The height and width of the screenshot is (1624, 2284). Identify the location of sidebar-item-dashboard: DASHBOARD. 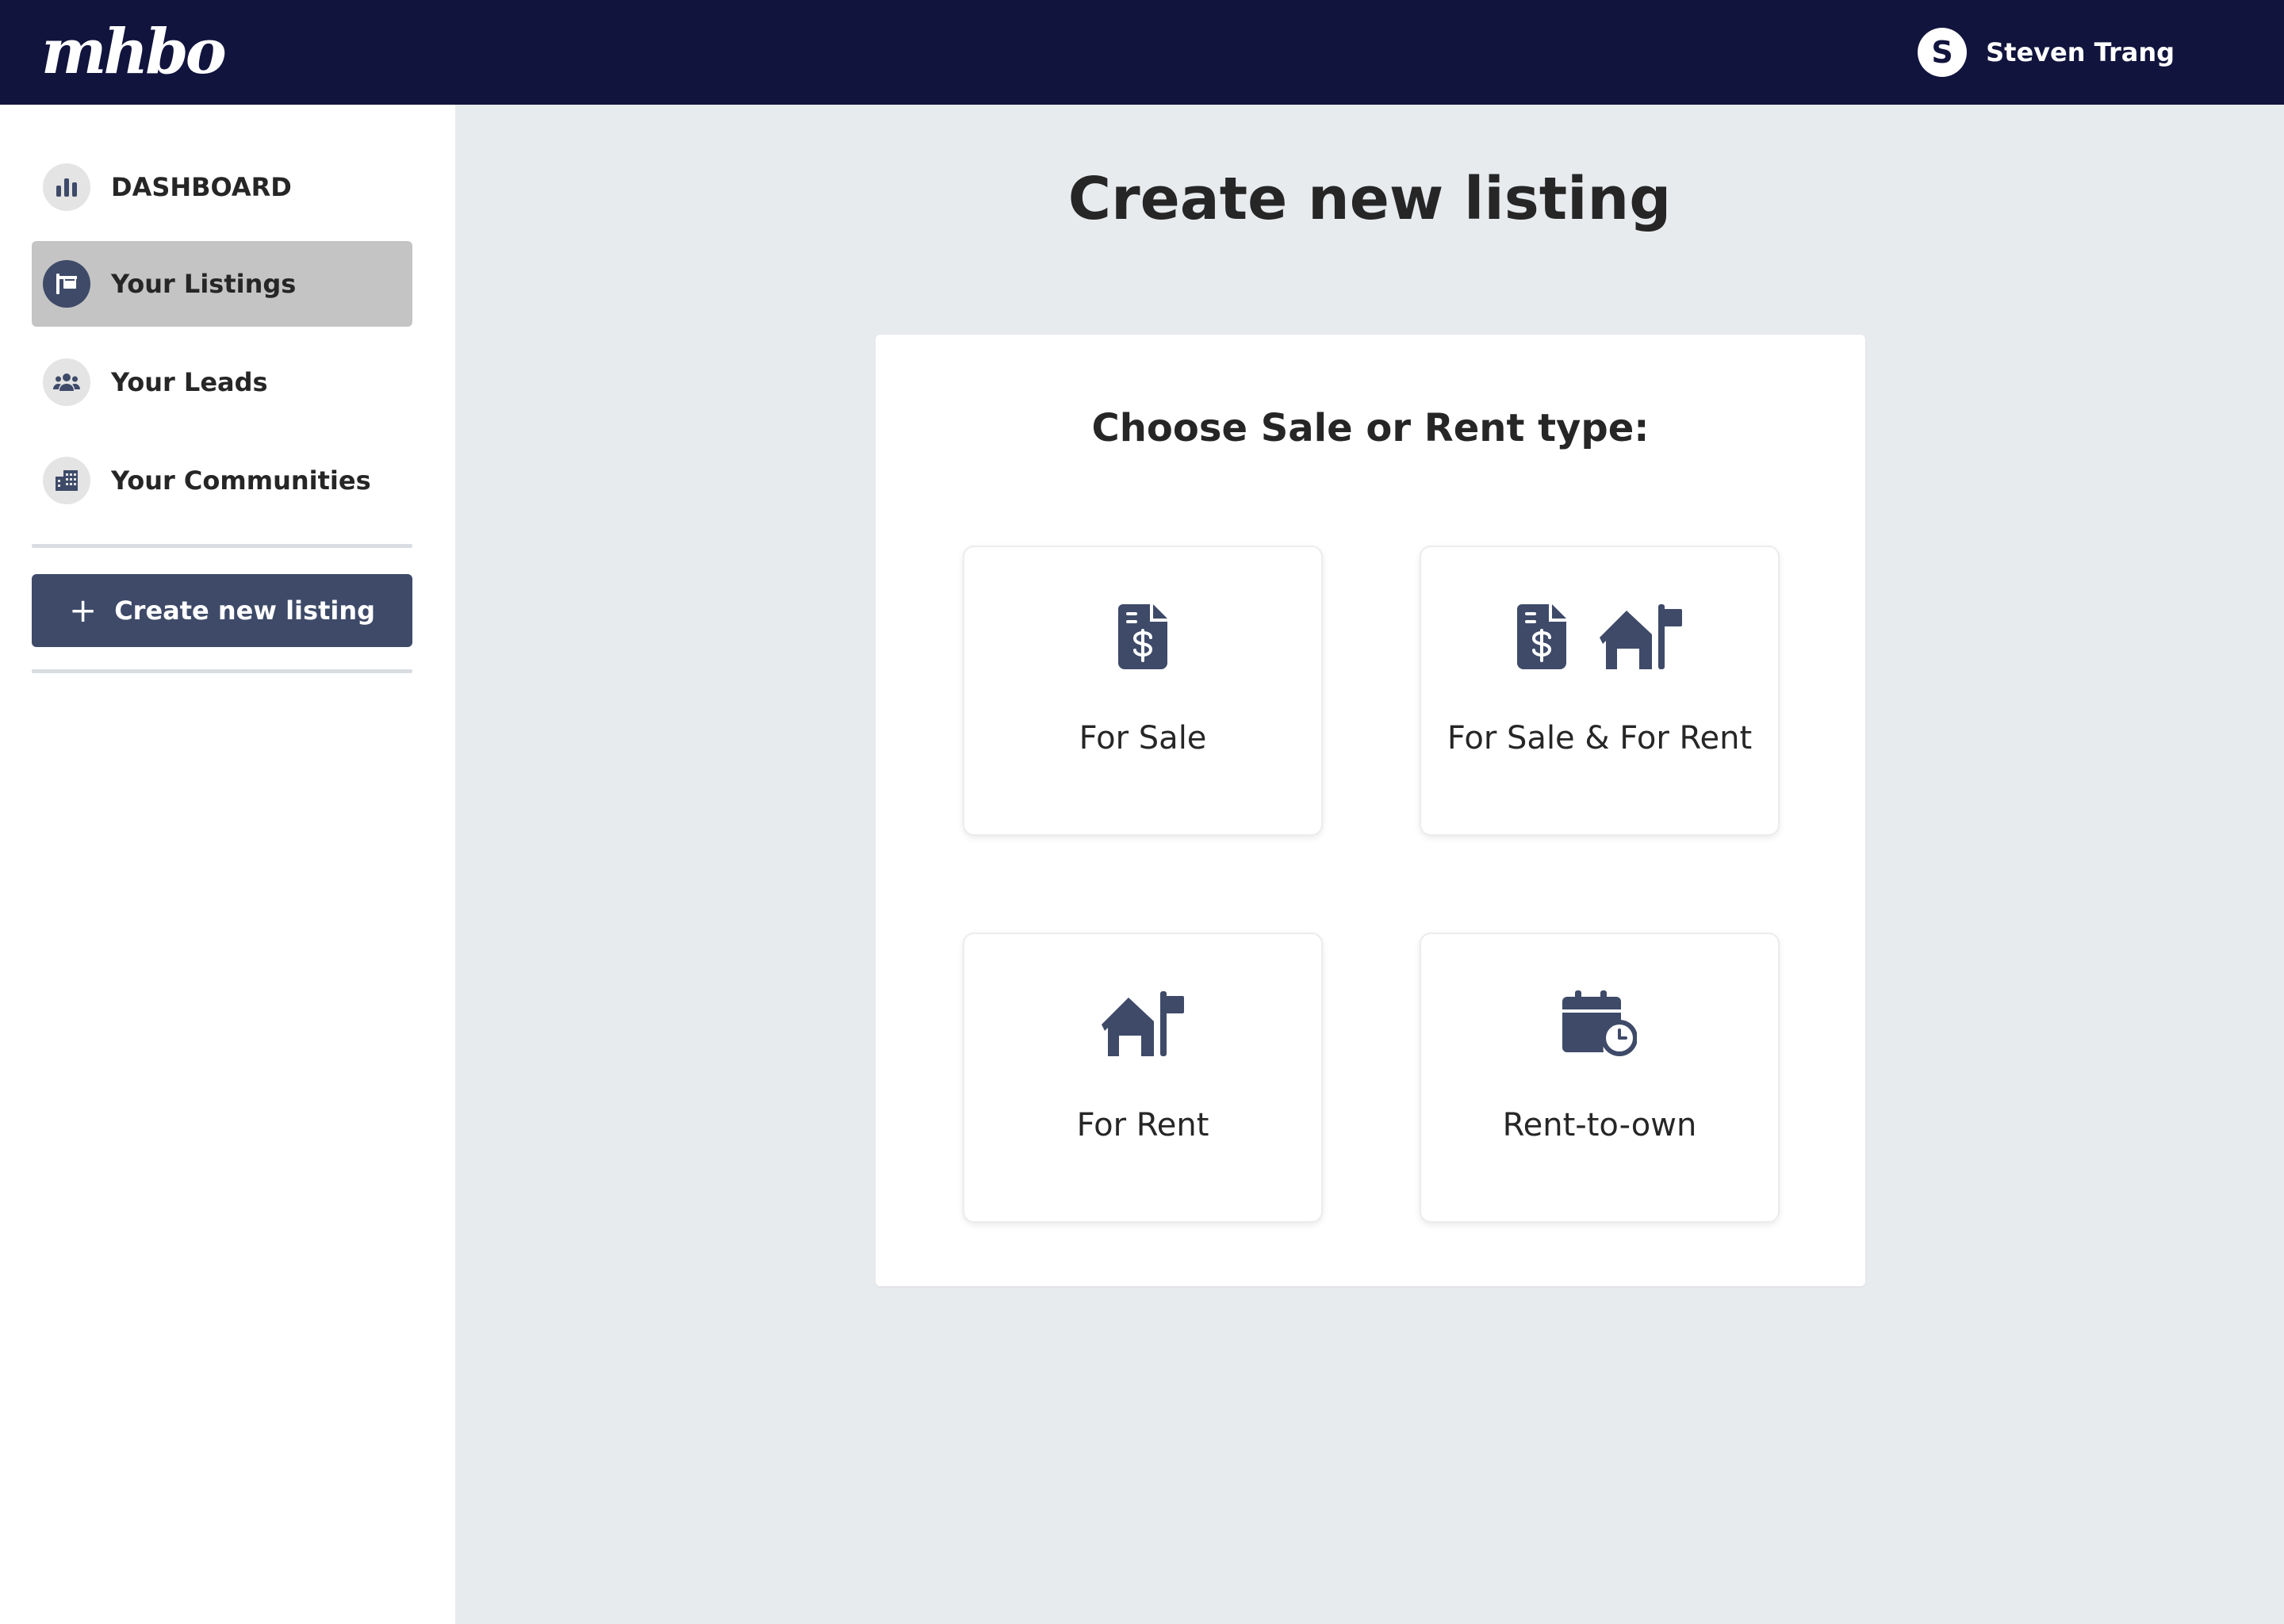
(222, 187).